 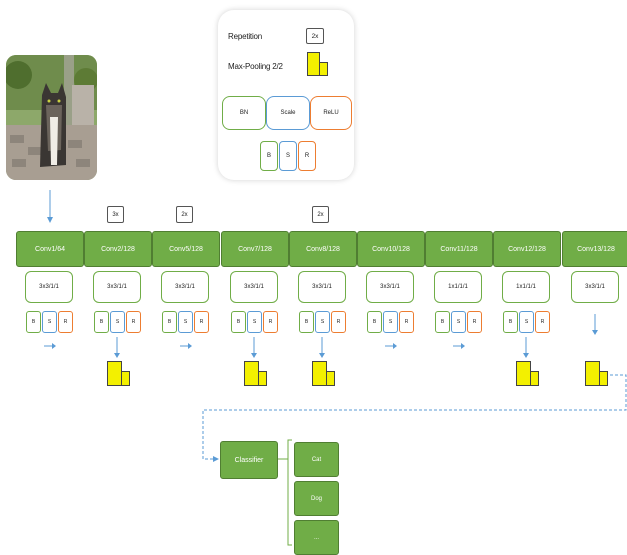 I want to click on legend-repetition-box: 2x, so click(x=315, y=36).